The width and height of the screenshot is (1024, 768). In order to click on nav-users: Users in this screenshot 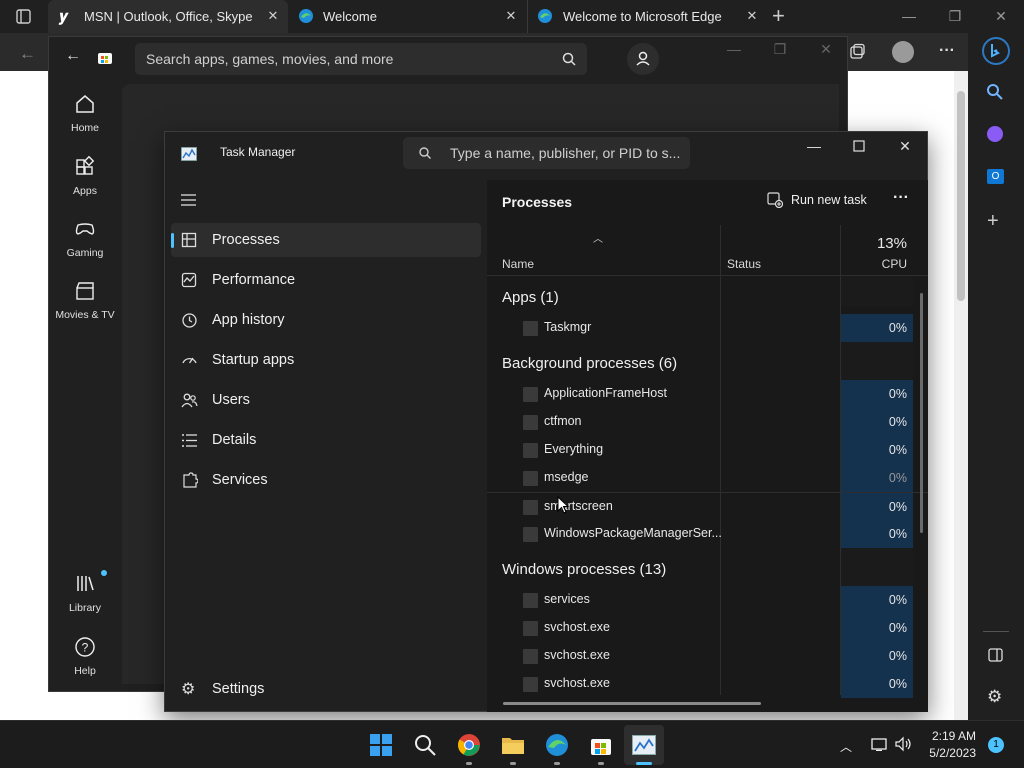, I will do `click(326, 400)`.